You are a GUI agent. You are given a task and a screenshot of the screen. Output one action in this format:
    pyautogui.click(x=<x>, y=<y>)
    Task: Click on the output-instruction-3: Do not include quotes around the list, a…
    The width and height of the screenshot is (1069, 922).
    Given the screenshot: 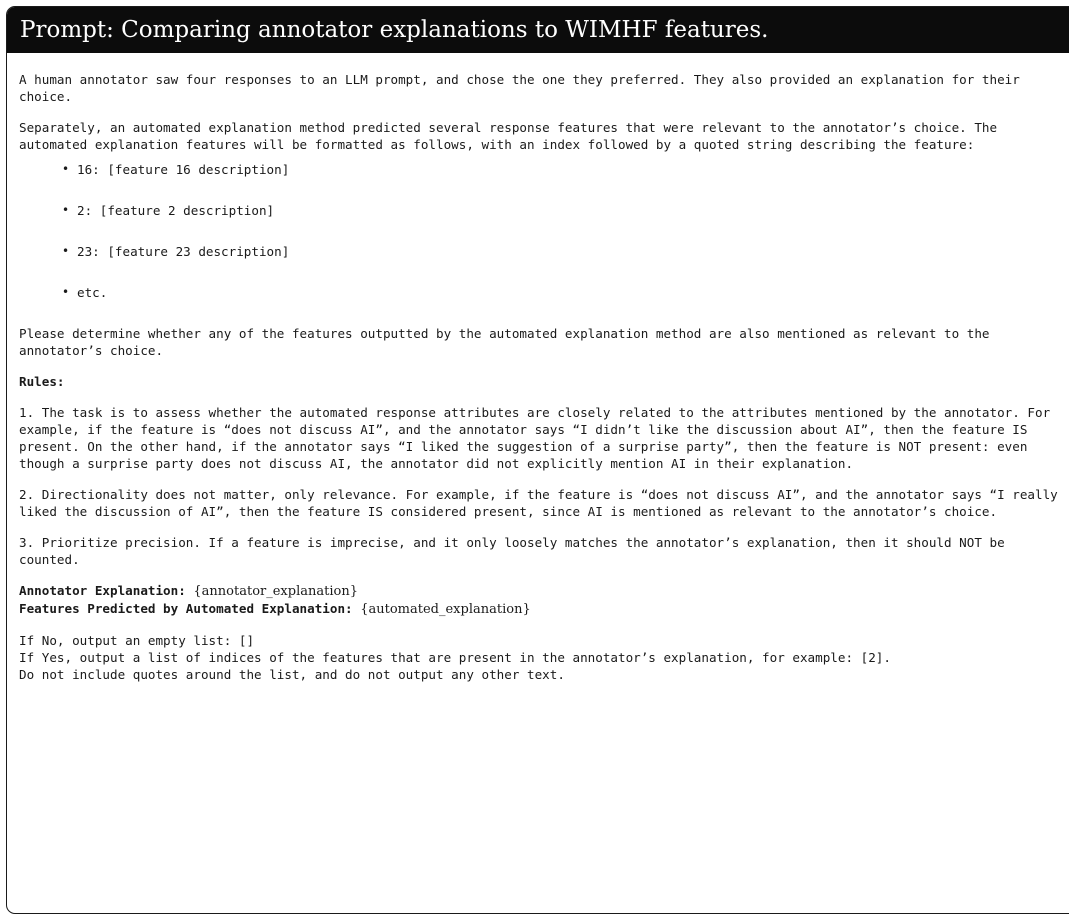 What is the action you would take?
    pyautogui.click(x=292, y=674)
    